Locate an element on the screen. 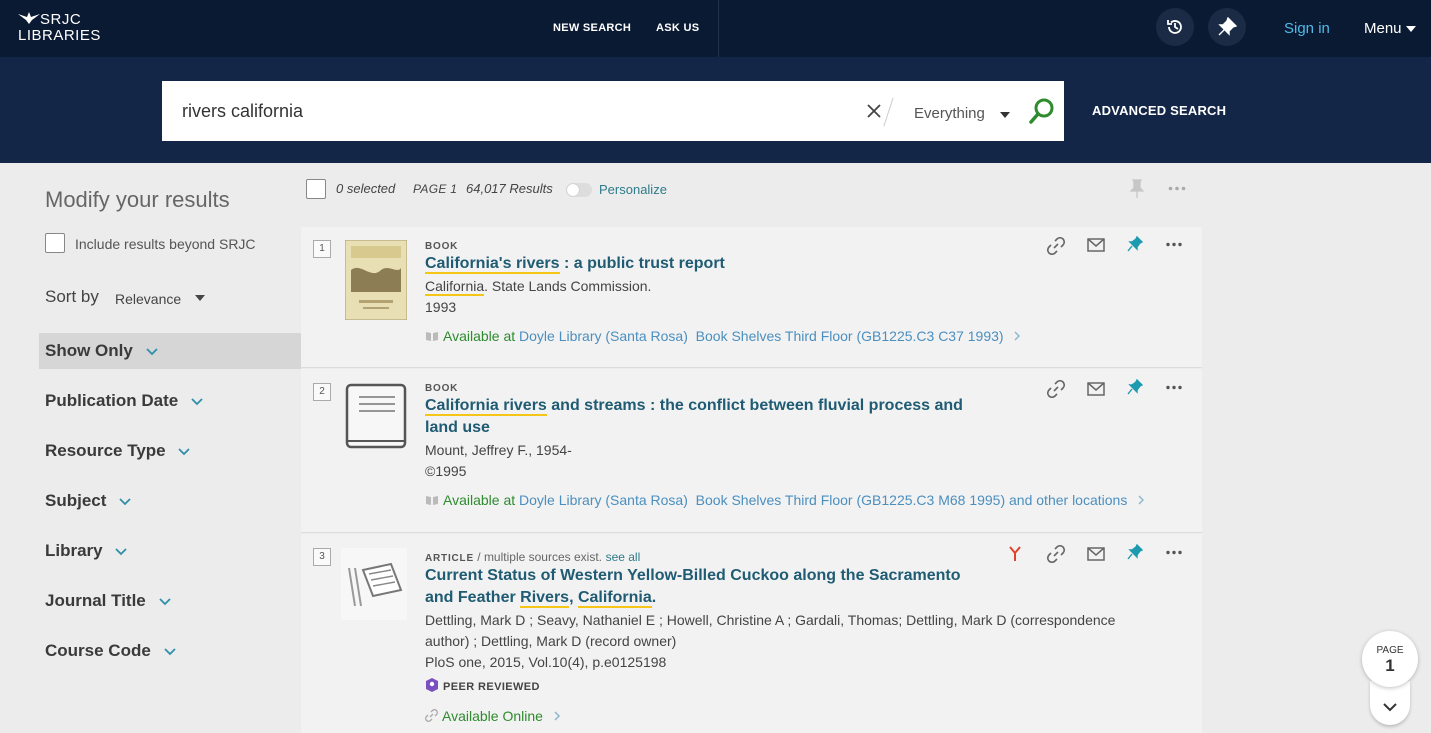 The height and width of the screenshot is (733, 1431). sort-caret-icon is located at coordinates (200, 298).